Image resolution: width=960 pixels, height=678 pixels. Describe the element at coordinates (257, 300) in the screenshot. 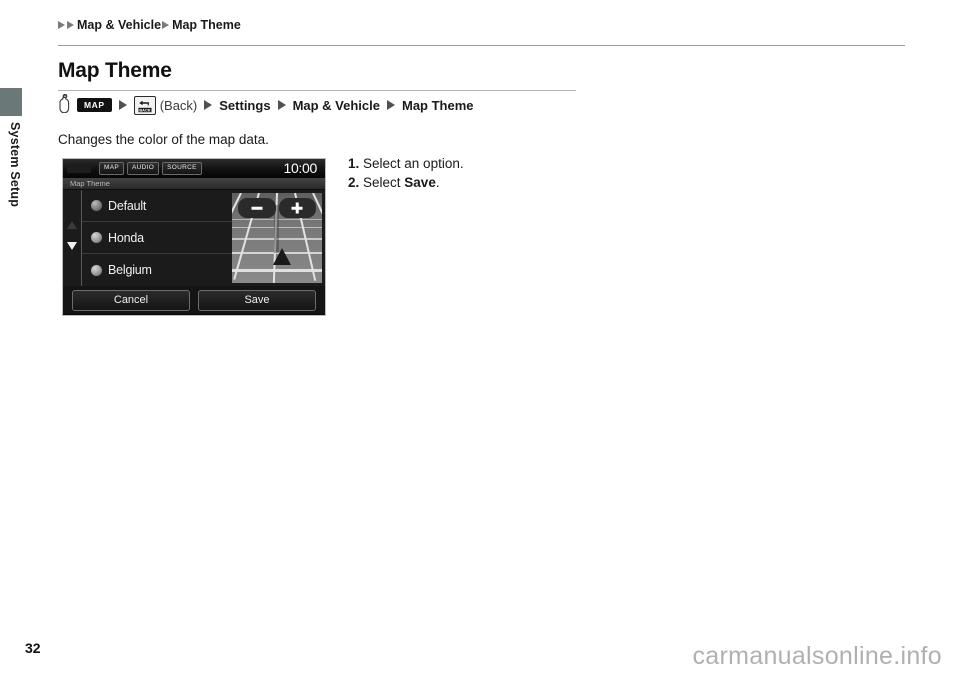

I see `save-button: Save` at that location.